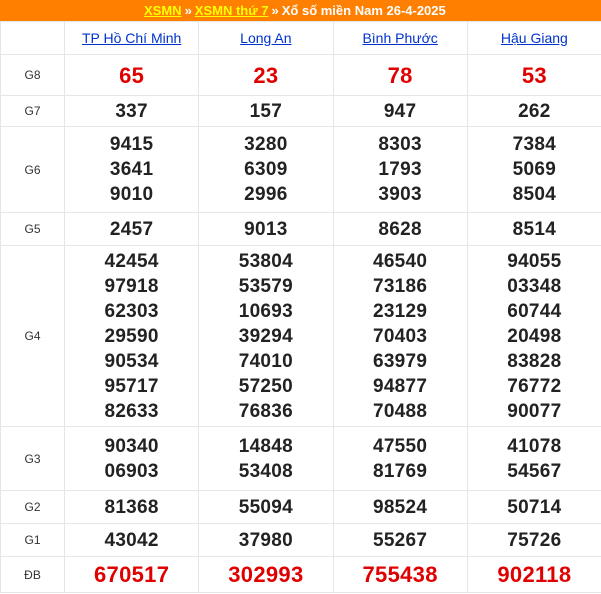 Image resolution: width=601 pixels, height=594 pixels. What do you see at coordinates (400, 336) in the screenshot?
I see `prize-cell: 46540 73186 23129 70403 63979 94877 70488` at bounding box center [400, 336].